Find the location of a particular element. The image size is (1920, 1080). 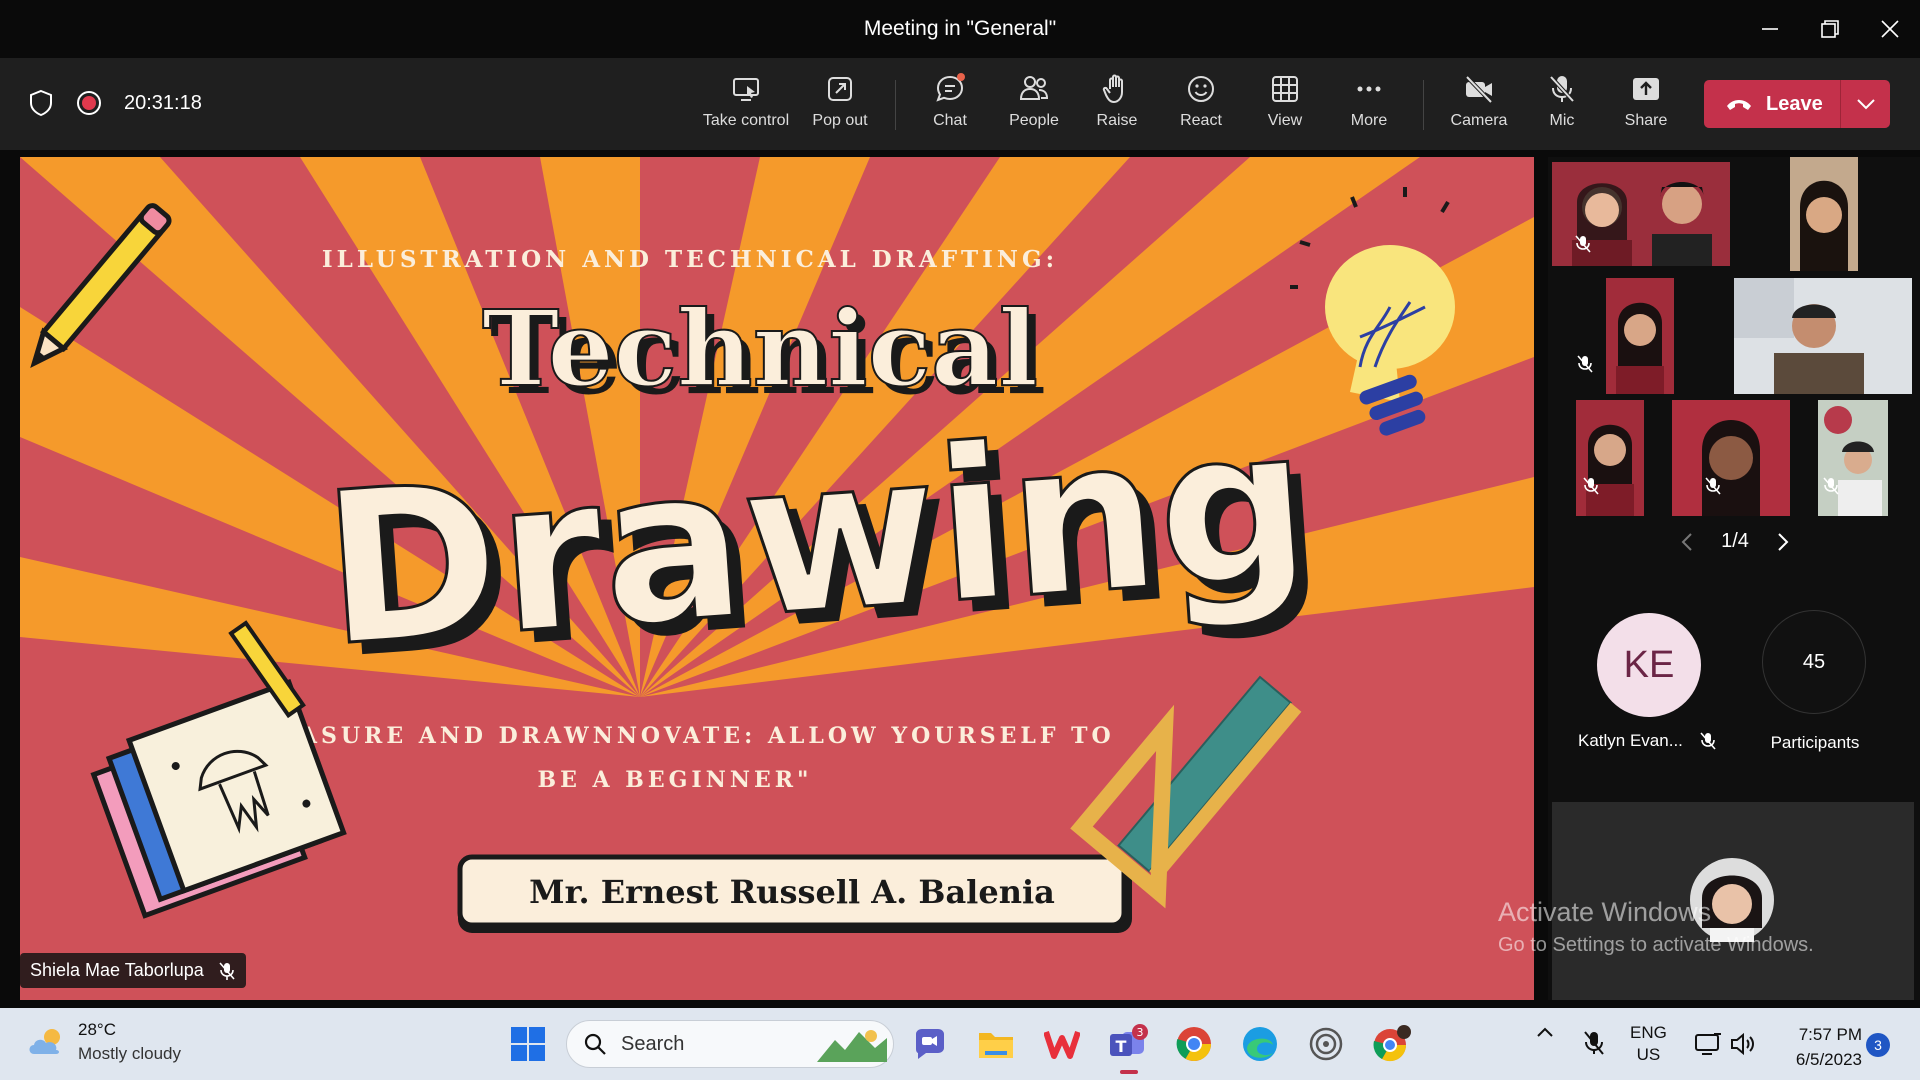

gallery-pager: 1/4 is located at coordinates (1735, 541).